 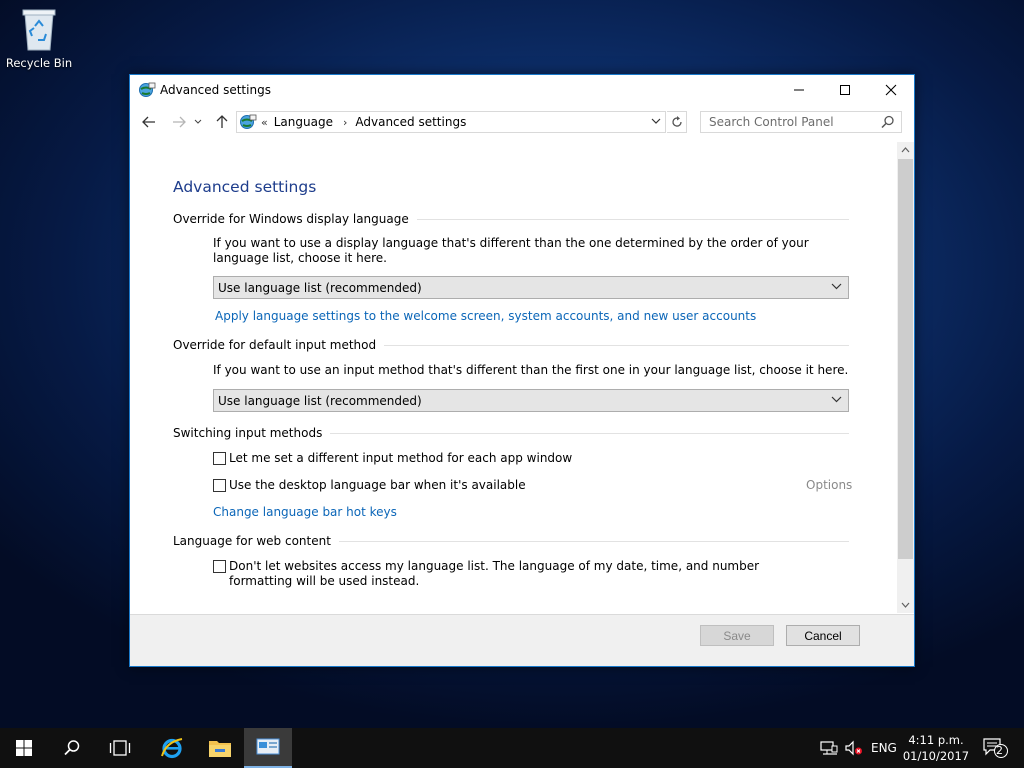 I want to click on clock: 4:11 p.m. 01/10/2017, so click(x=936, y=748).